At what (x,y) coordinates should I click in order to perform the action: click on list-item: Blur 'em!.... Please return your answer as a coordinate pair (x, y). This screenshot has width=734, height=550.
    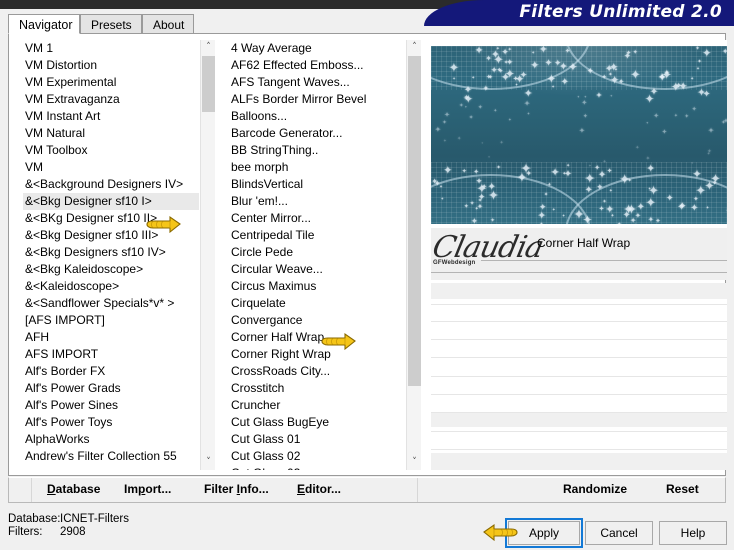
    Looking at the image, I should click on (317, 201).